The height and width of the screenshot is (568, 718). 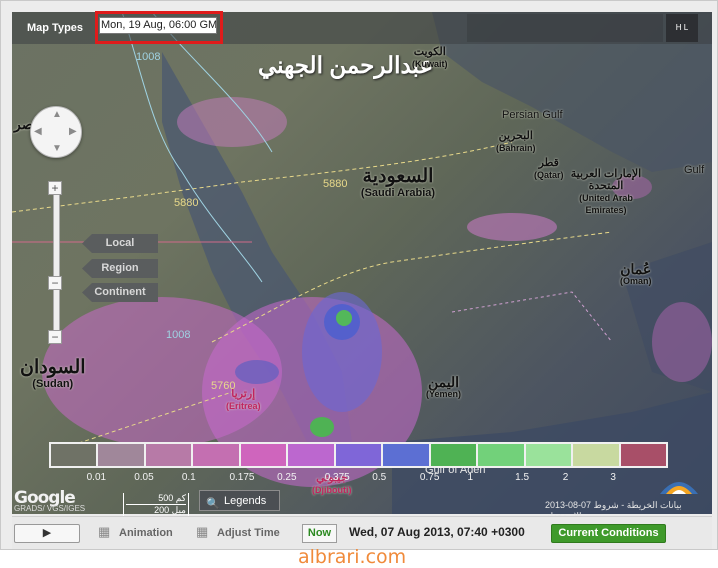 I want to click on map-types-menu: Map Types, so click(x=55, y=28).